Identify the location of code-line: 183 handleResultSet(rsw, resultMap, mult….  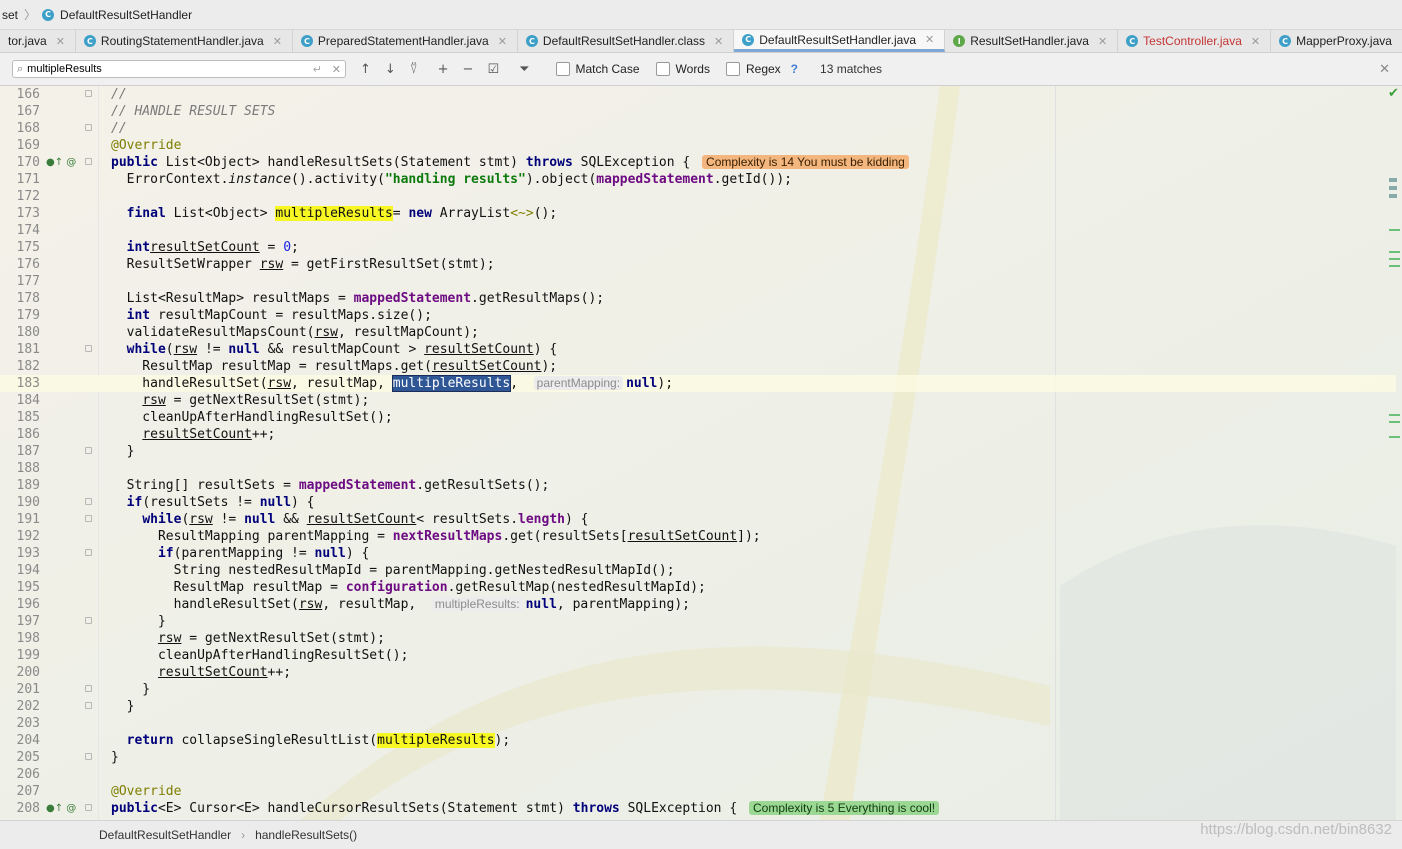
(698, 383).